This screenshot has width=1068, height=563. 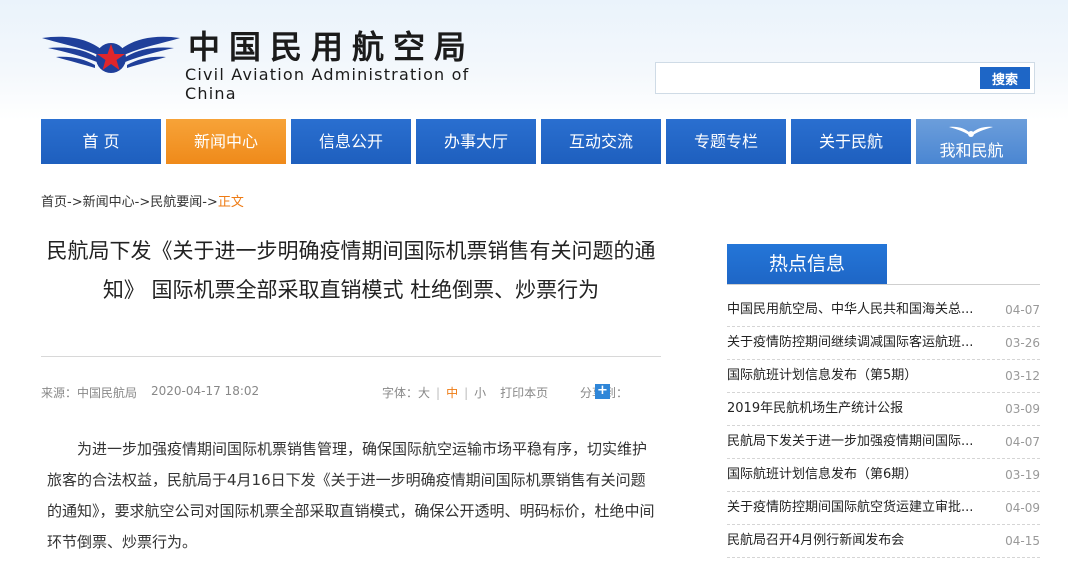 What do you see at coordinates (351, 141) in the screenshot?
I see `nav-info-disclosure: 信息公开` at bounding box center [351, 141].